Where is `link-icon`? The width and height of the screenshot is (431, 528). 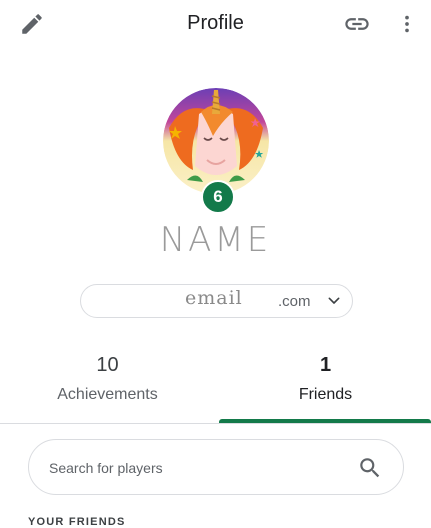 link-icon is located at coordinates (357, 24).